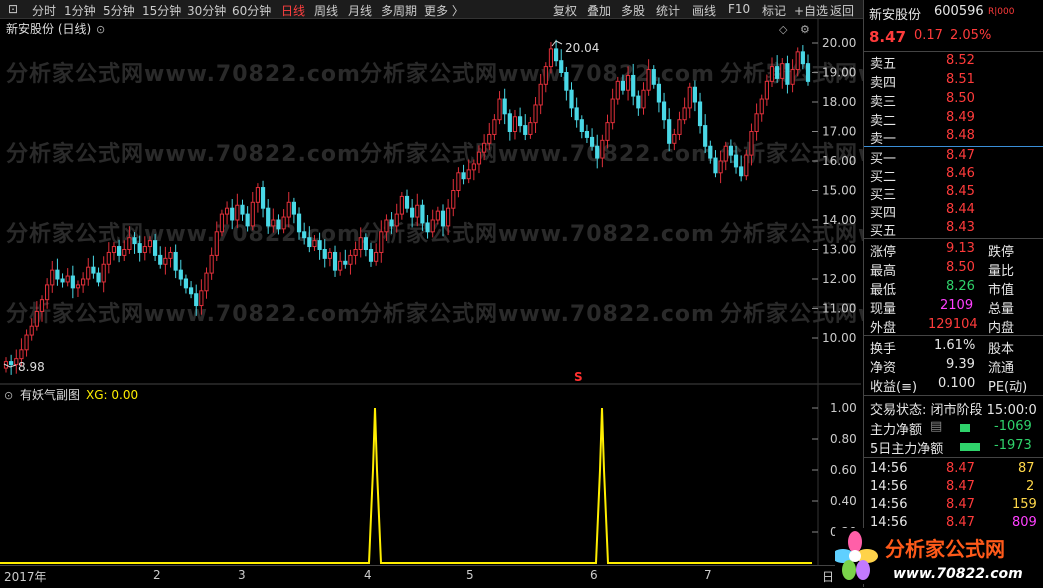 This screenshot has height=588, width=1043. Describe the element at coordinates (783, 29) in the screenshot. I see `diamond-icon: ◇` at that location.